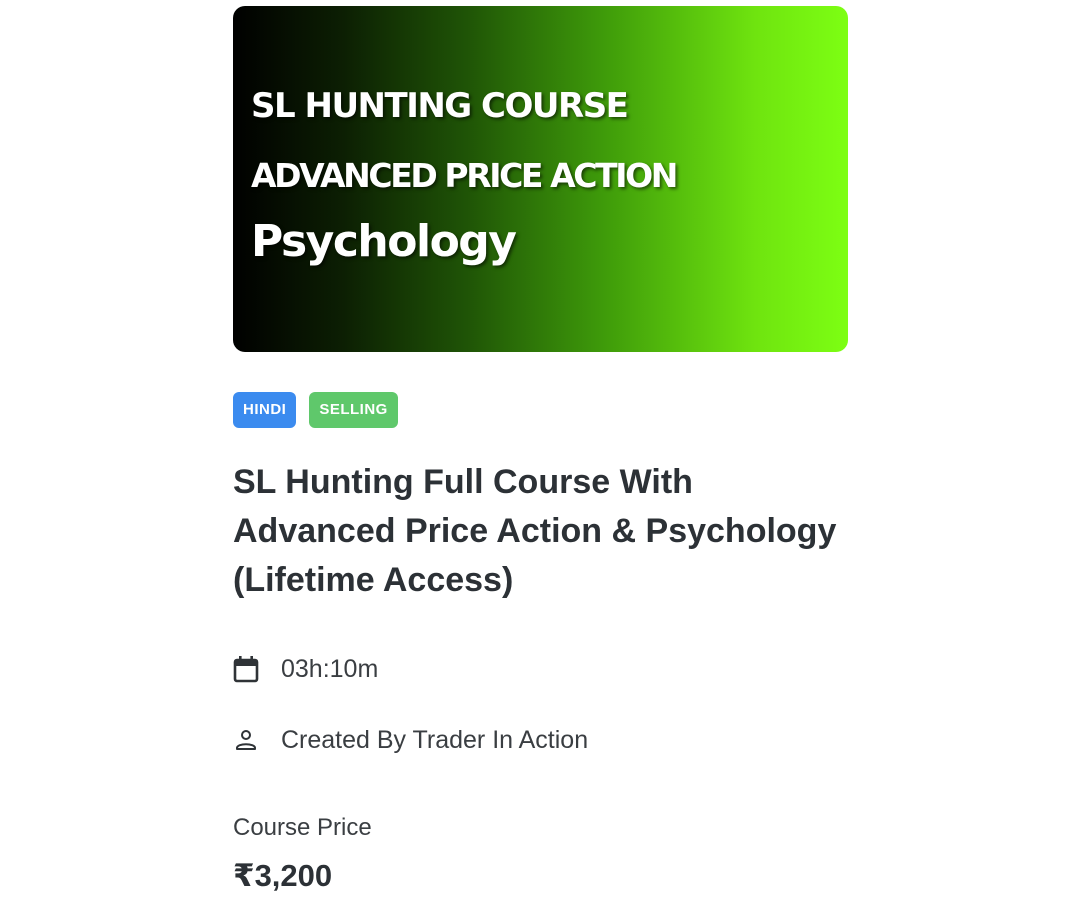 The height and width of the screenshot is (900, 1080). Describe the element at coordinates (246, 669) in the screenshot. I see `calendar-icon` at that location.